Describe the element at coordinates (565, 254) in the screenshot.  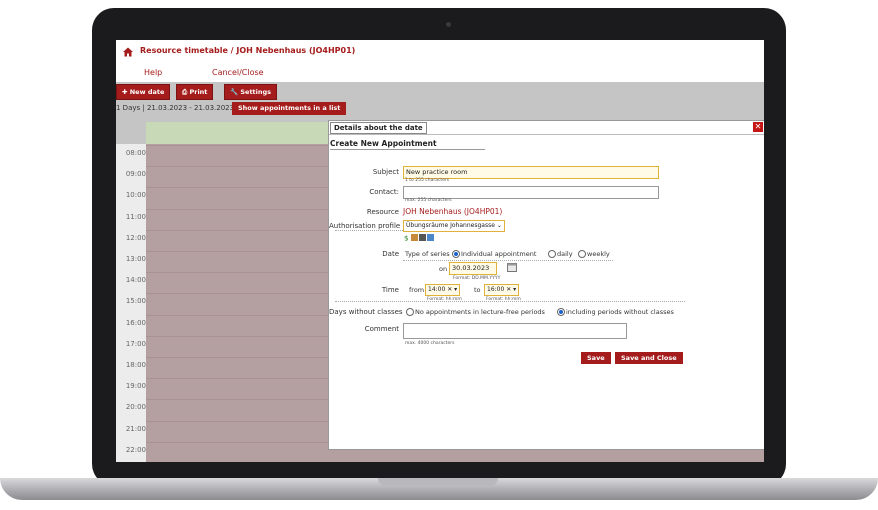
I see `series-daily-label: daily` at that location.